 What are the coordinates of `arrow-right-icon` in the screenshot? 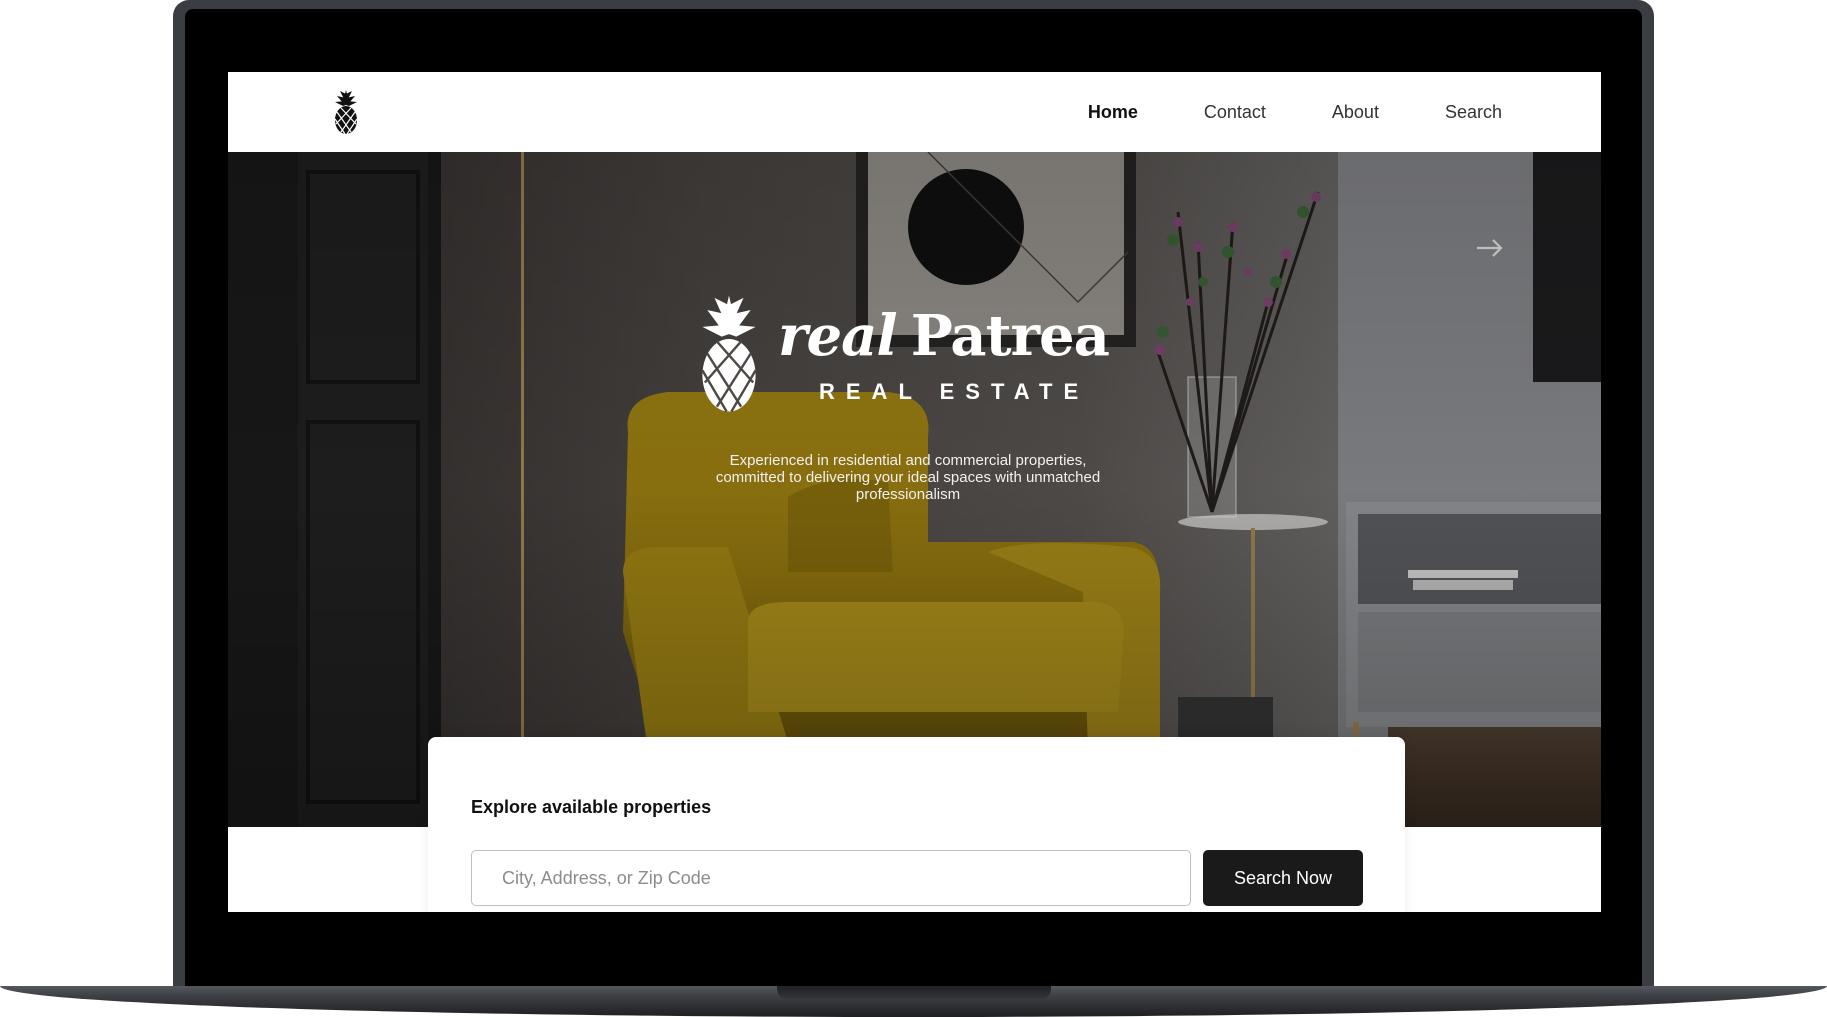 It's located at (1490, 248).